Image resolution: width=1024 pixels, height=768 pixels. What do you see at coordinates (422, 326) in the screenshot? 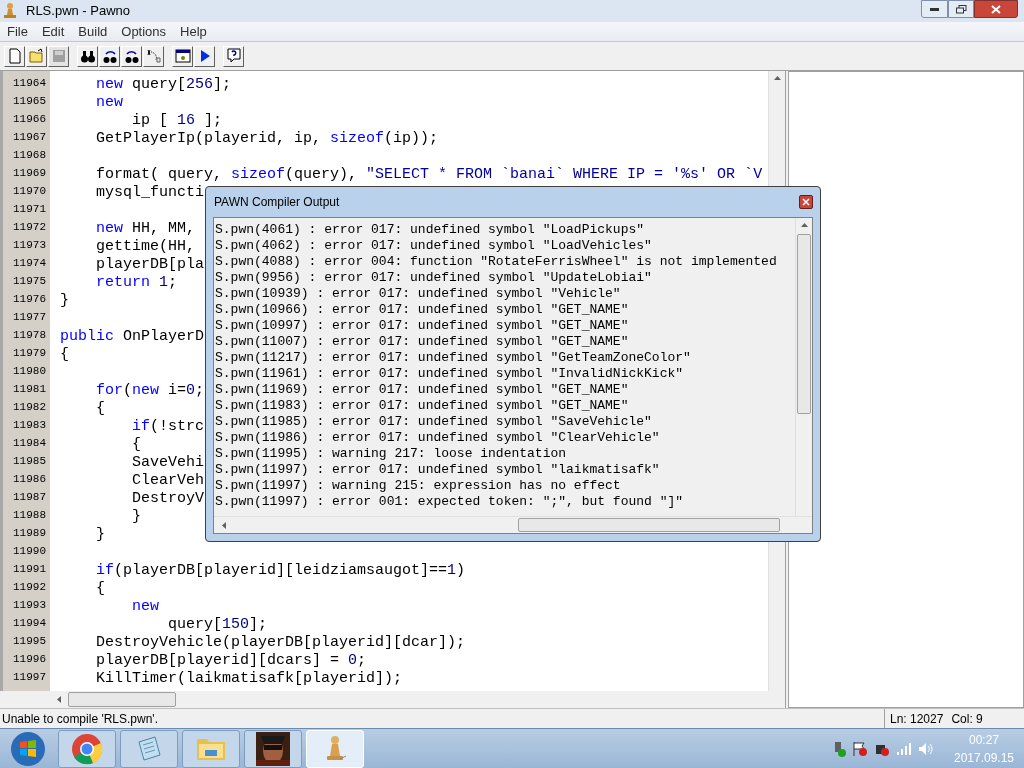
I see `compiler-message: S.pwn(10997) : error 017: undefined symbol "GET_NAME"` at bounding box center [422, 326].